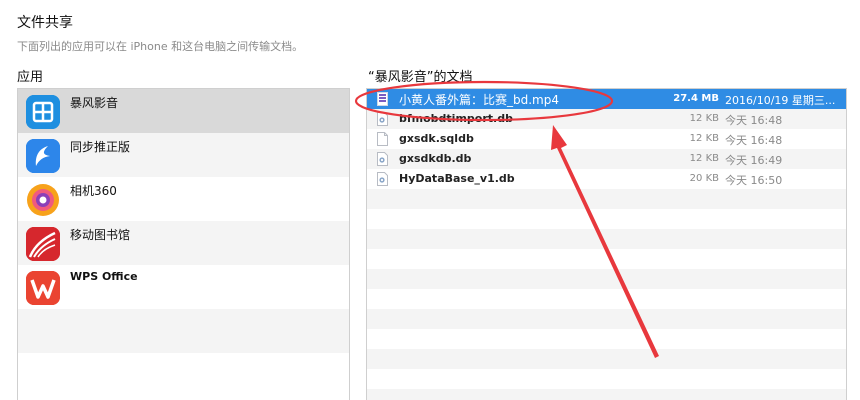 This screenshot has width=860, height=400. Describe the element at coordinates (606, 179) in the screenshot. I see `file-row: HyDataBase_v1.db 20 KB 今天 16:50` at that location.